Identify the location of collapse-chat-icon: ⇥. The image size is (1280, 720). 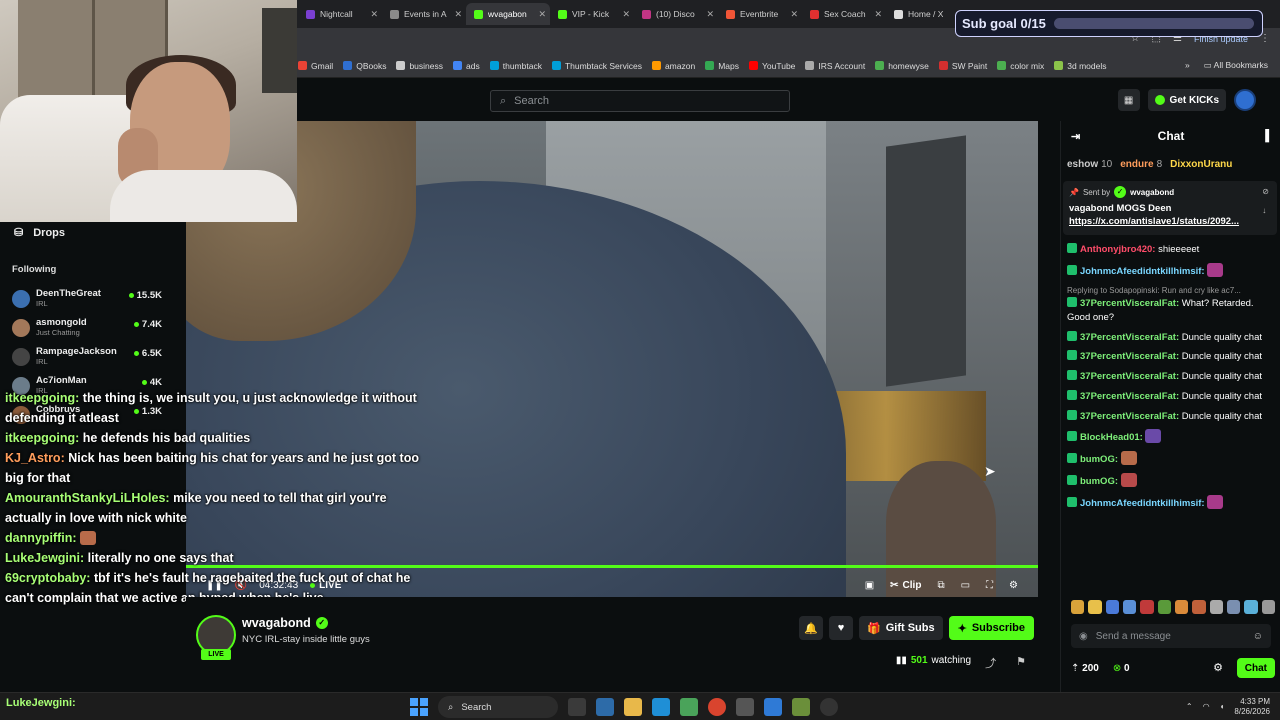
(1075, 136).